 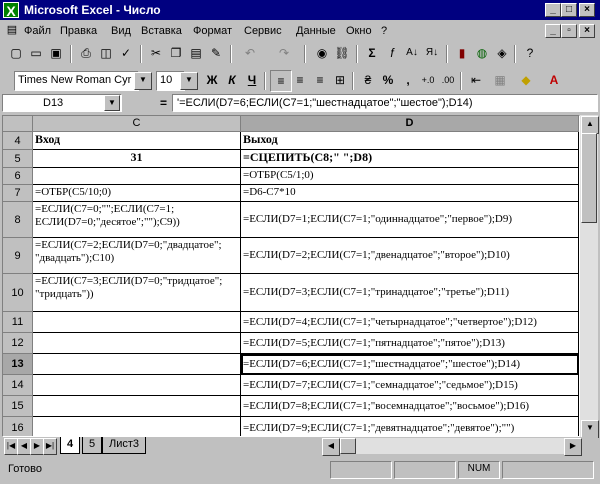 What do you see at coordinates (252, 80) in the screenshot?
I see `underline-button: Ч` at bounding box center [252, 80].